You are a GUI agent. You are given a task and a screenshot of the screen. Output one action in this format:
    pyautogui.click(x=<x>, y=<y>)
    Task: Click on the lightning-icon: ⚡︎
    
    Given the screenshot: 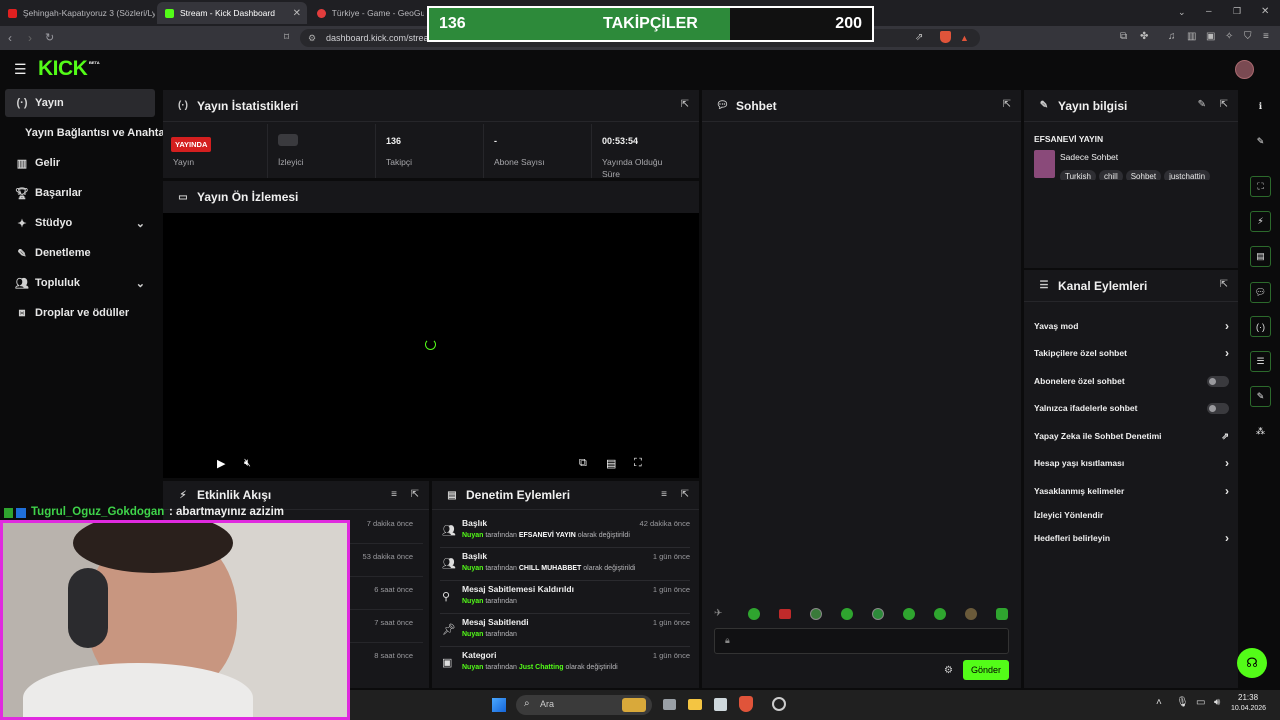 What is the action you would take?
    pyautogui.click(x=1260, y=221)
    